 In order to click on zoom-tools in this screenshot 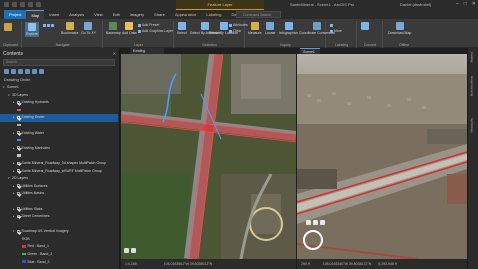, I will do `click(49, 25)`.